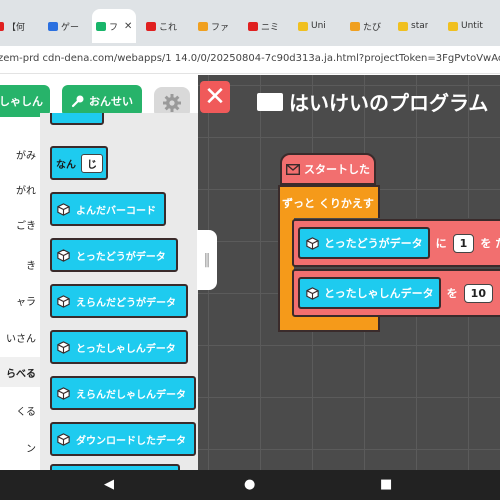 The image size is (500, 500). What do you see at coordinates (16, 27) in the screenshot?
I see `tab-title: 【何` at bounding box center [16, 27].